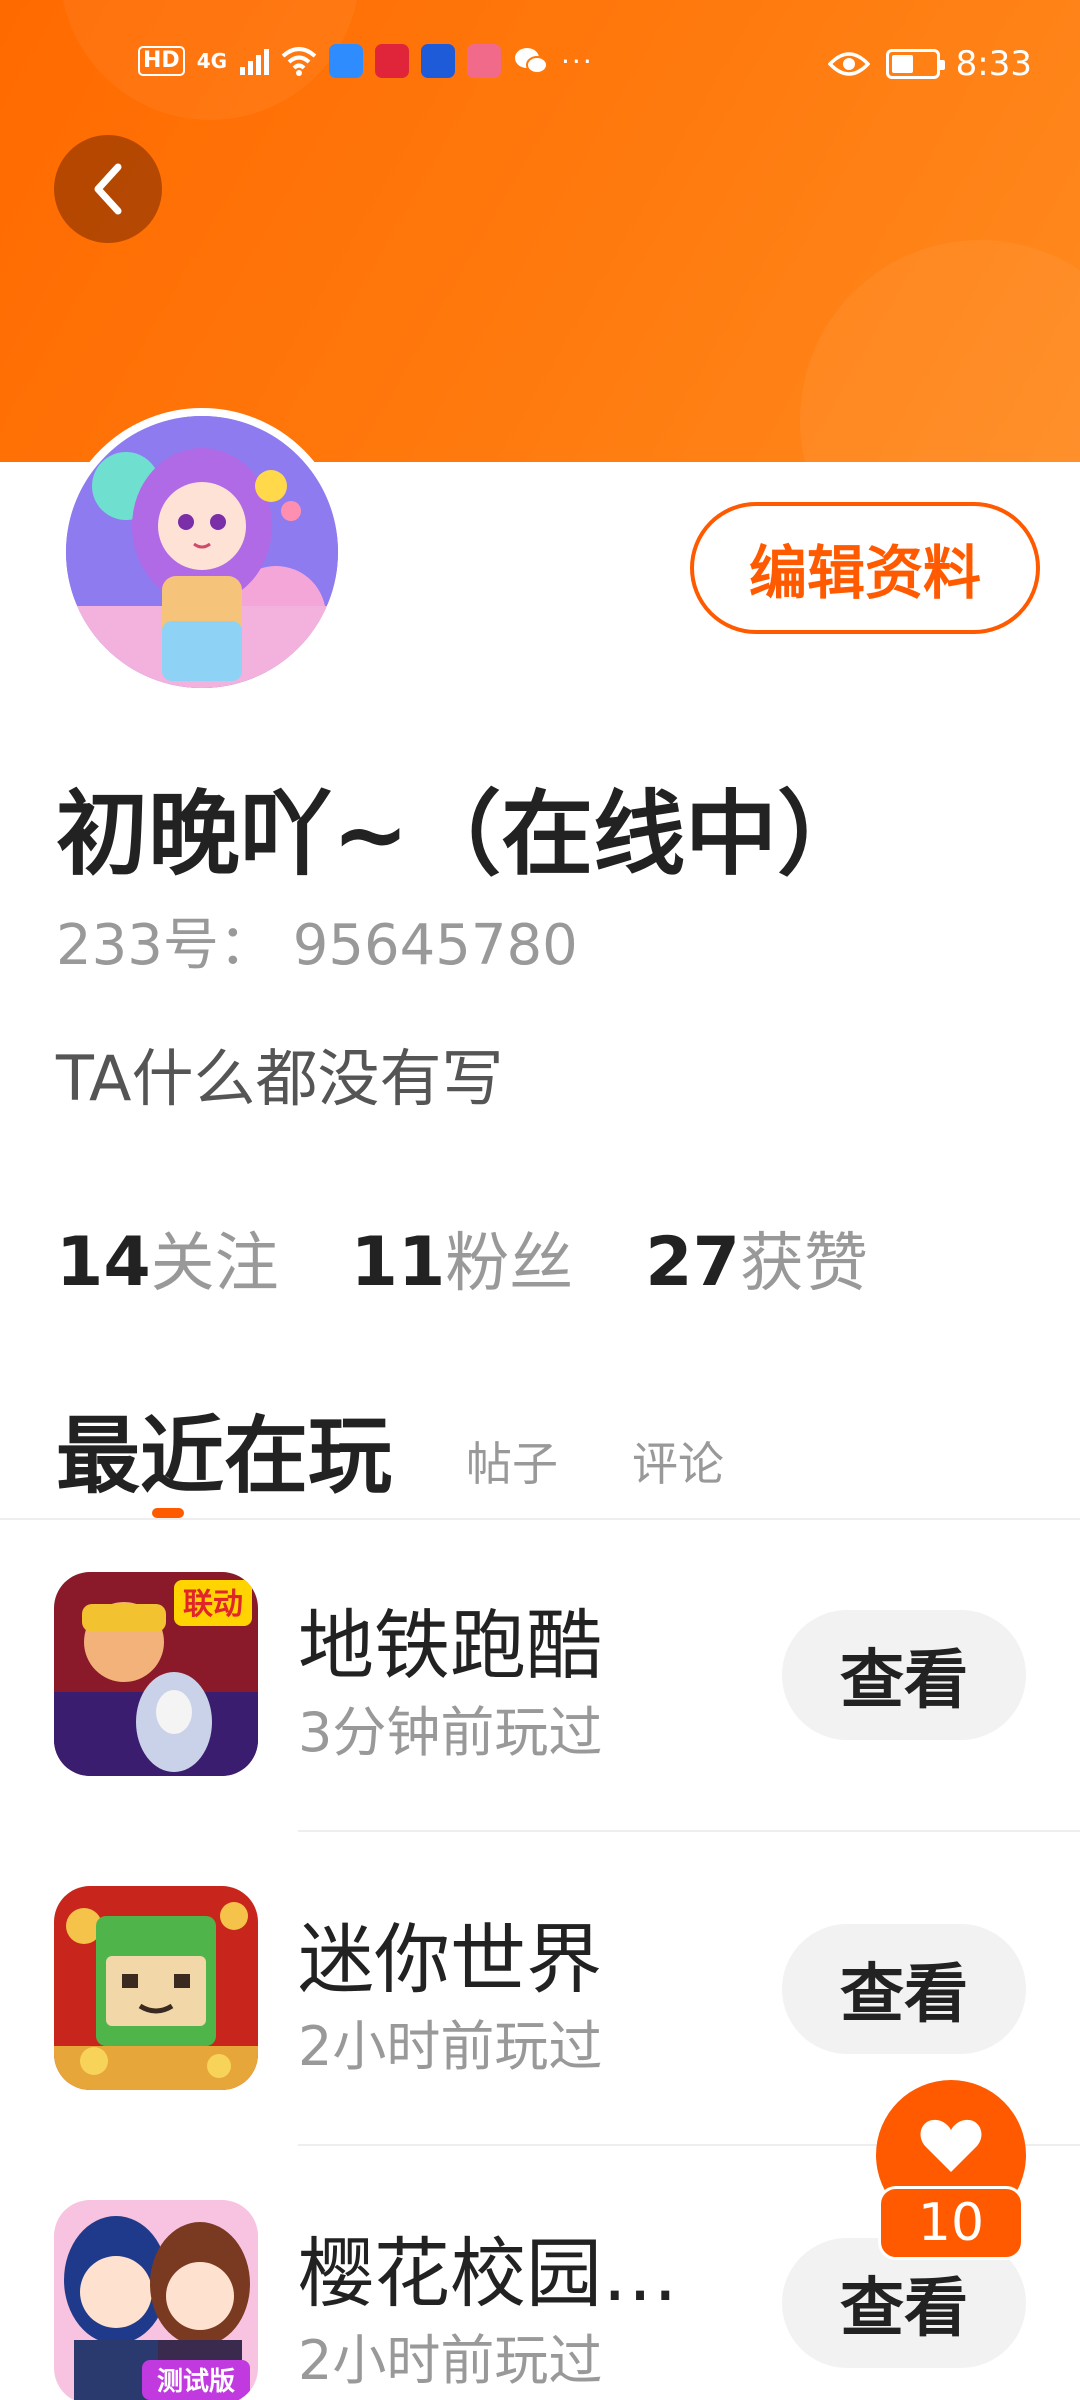  What do you see at coordinates (512, 1461) in the screenshot?
I see `tab-posts: 帖子` at bounding box center [512, 1461].